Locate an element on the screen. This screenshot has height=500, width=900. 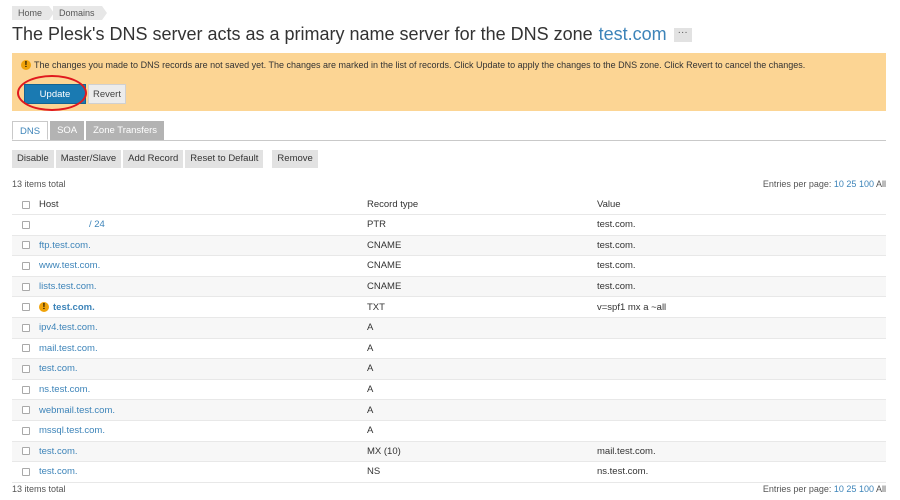
entries-per-page-bottom: Entries per page: 10 25 100 All is located at coordinates (824, 489).